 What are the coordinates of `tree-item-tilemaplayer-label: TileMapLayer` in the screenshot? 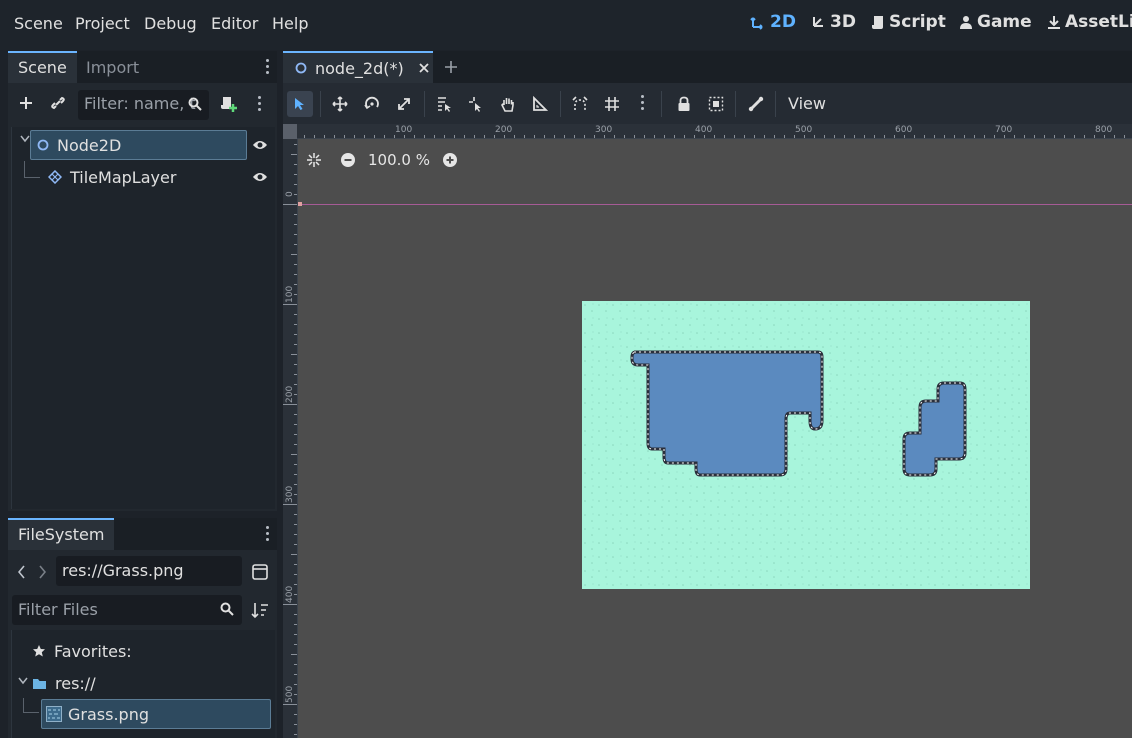 It's located at (123, 177).